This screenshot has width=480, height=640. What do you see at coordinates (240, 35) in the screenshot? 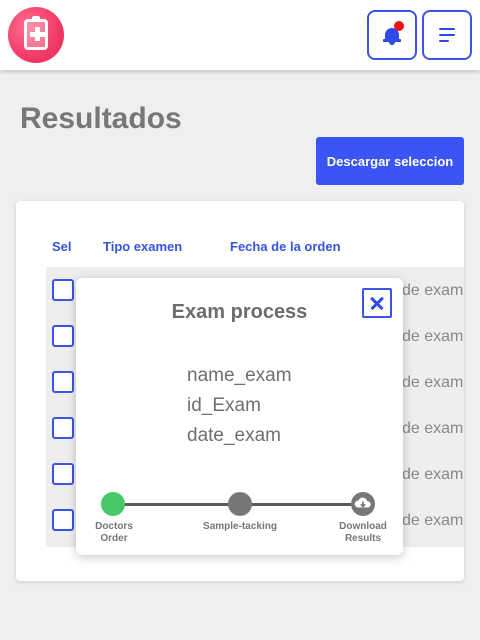
I see `top-app-bar` at bounding box center [240, 35].